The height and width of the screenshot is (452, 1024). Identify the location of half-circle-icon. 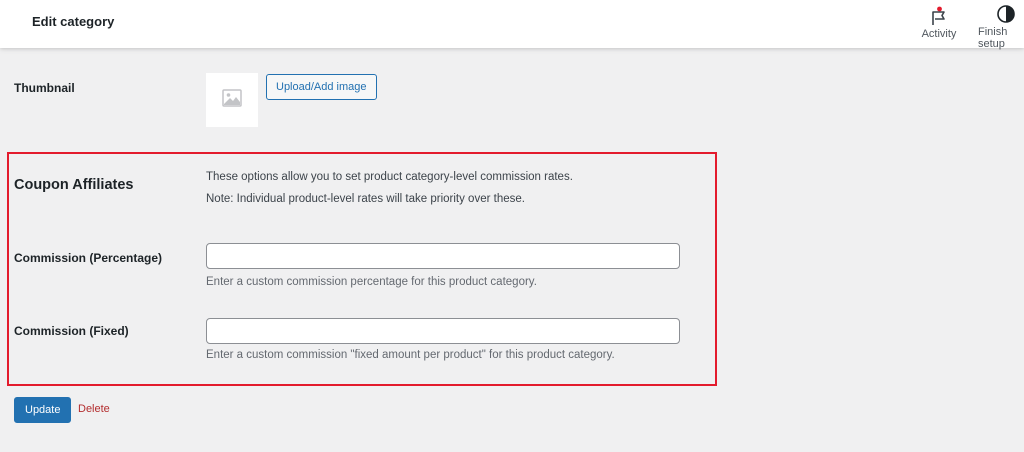
(997, 14).